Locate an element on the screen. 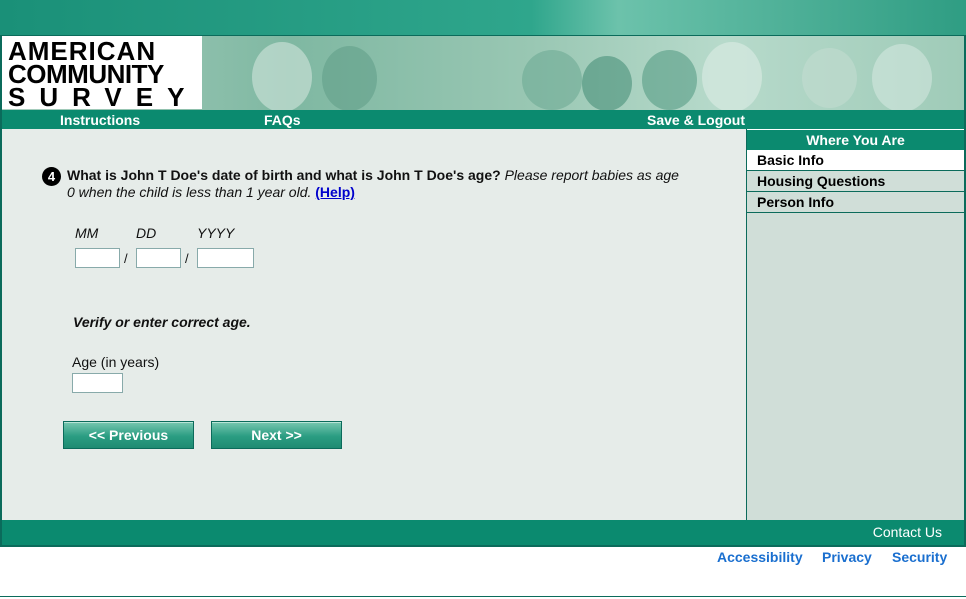 This screenshot has width=966, height=599. help-link: (Help) is located at coordinates (335, 192).